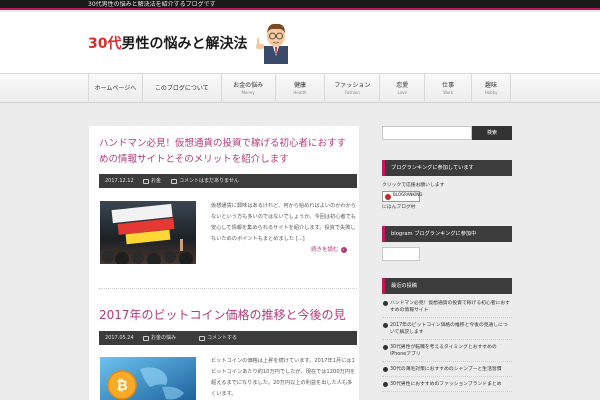 The height and width of the screenshot is (400, 600). What do you see at coordinates (448, 92) in the screenshot?
I see `nav-sublabel: Work` at bounding box center [448, 92].